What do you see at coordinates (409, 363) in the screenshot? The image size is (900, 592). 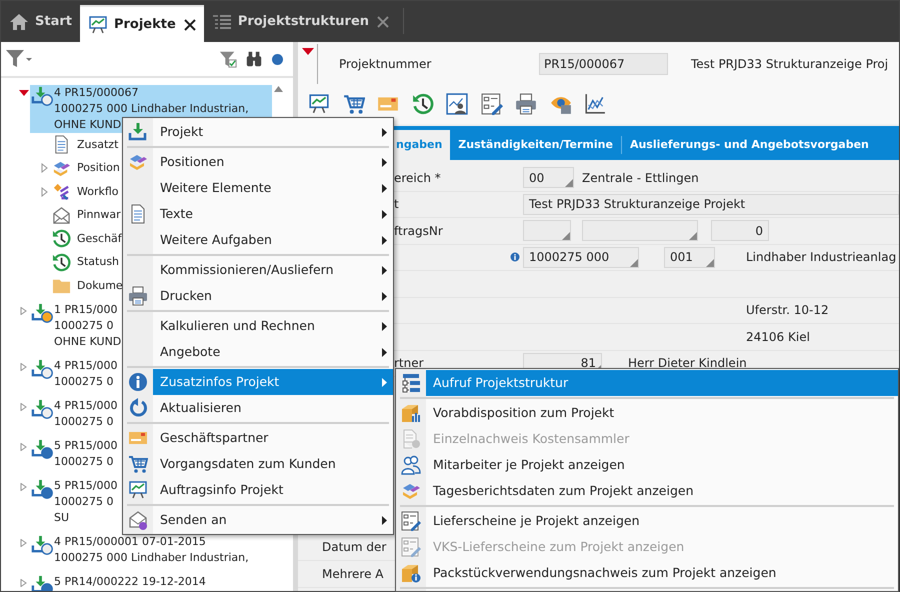 I see `field-label: rtner` at bounding box center [409, 363].